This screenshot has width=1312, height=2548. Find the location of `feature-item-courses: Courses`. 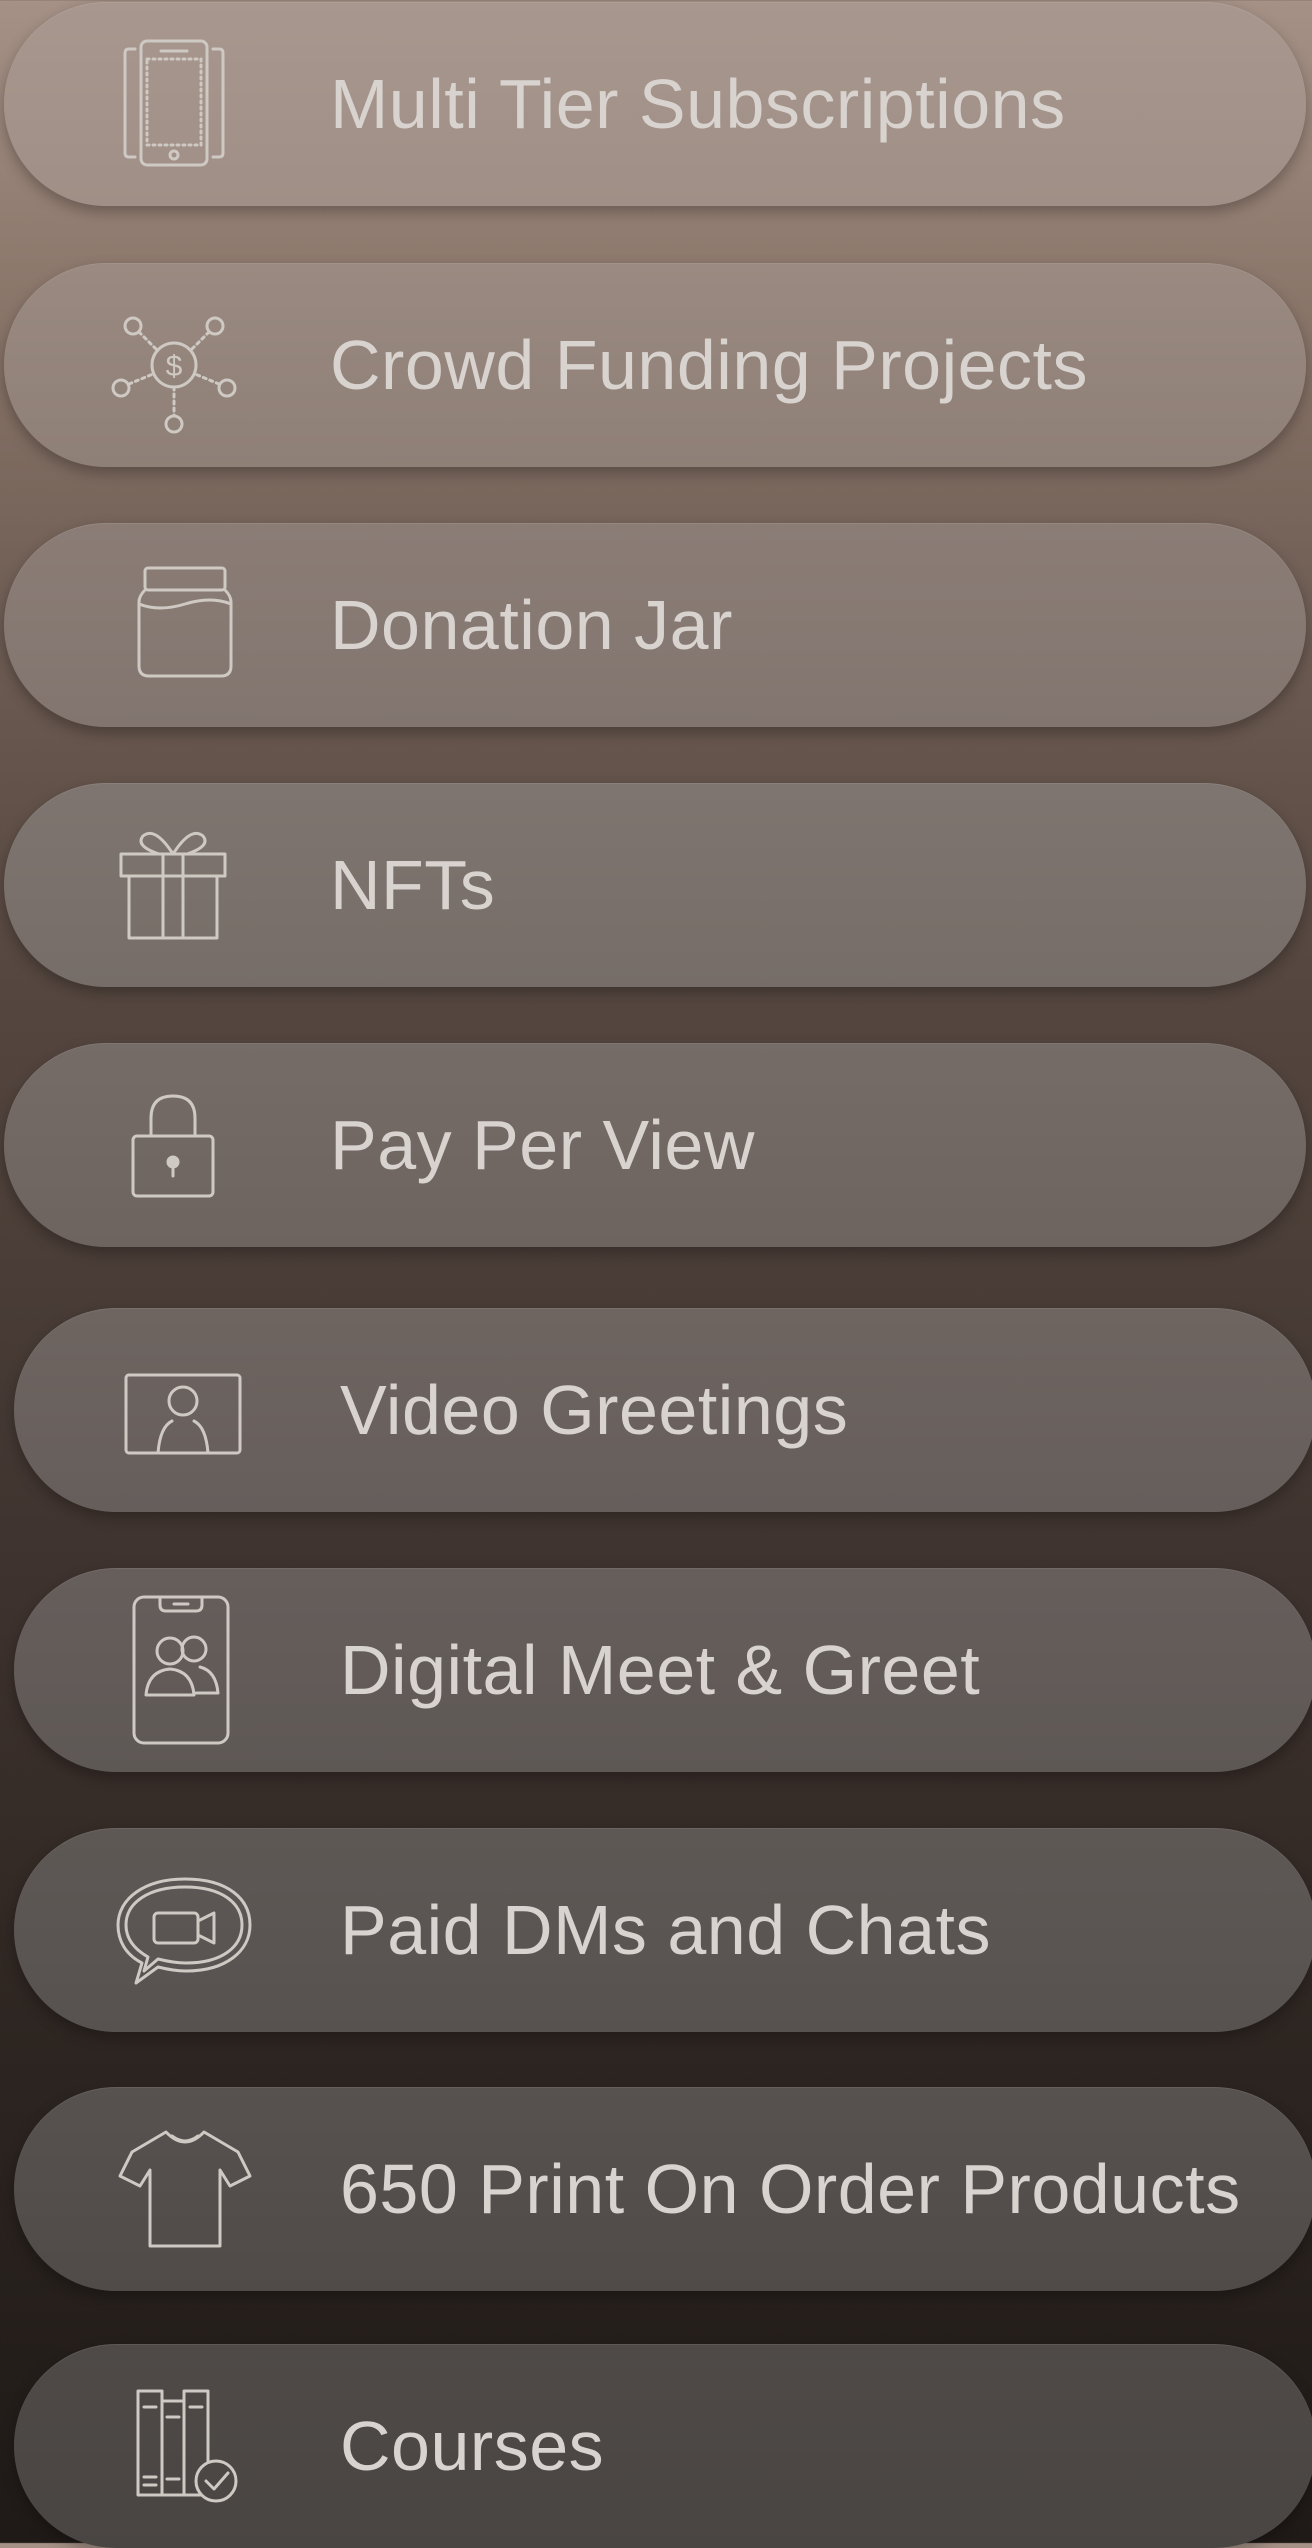

feature-item-courses: Courses is located at coordinates (663, 2446).